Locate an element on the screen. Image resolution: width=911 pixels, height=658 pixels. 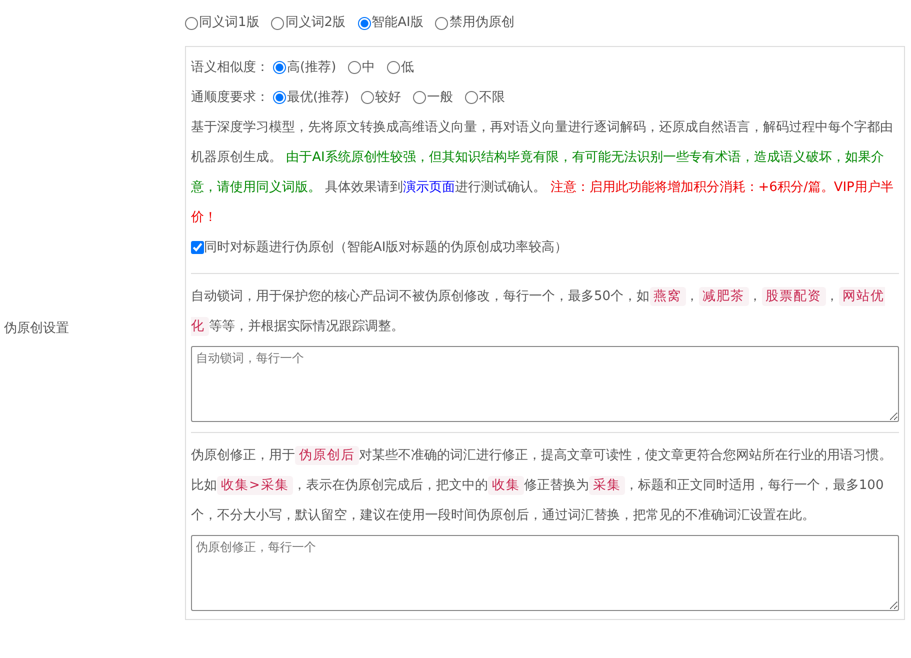
option-label: 中 is located at coordinates (369, 67).